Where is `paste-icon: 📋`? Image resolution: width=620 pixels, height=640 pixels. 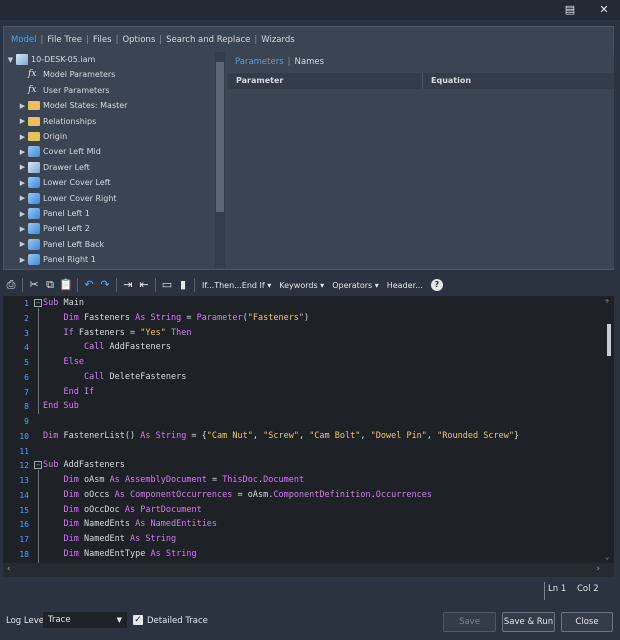
paste-icon: 📋 is located at coordinates (66, 285).